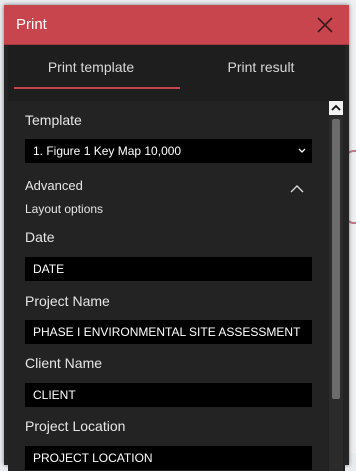 The image size is (356, 471). I want to click on advanced-toggle-label: Advanced, so click(54, 185).